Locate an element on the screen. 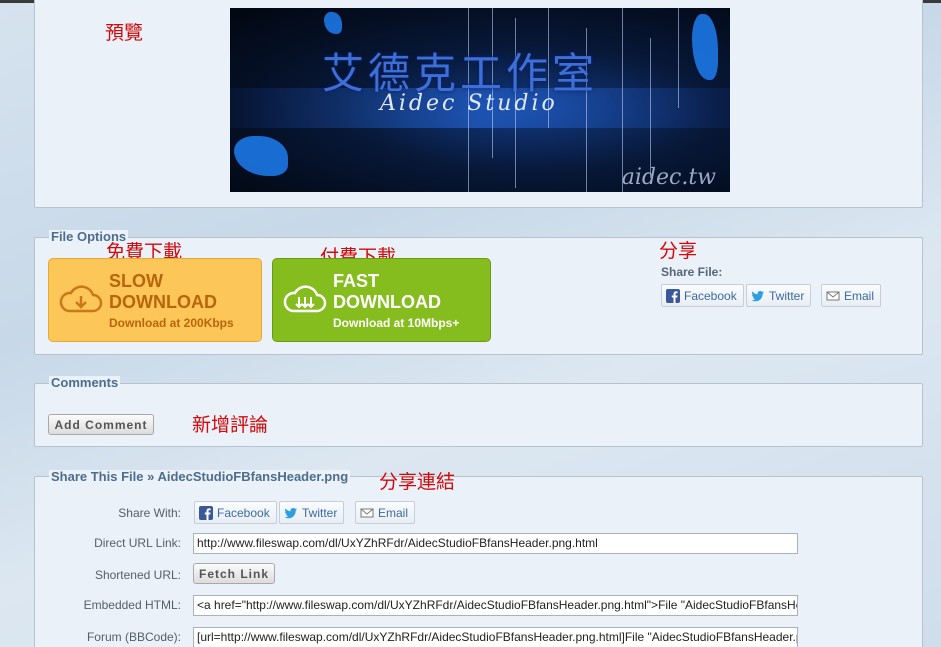  share-annotation: 分享 is located at coordinates (678, 251).